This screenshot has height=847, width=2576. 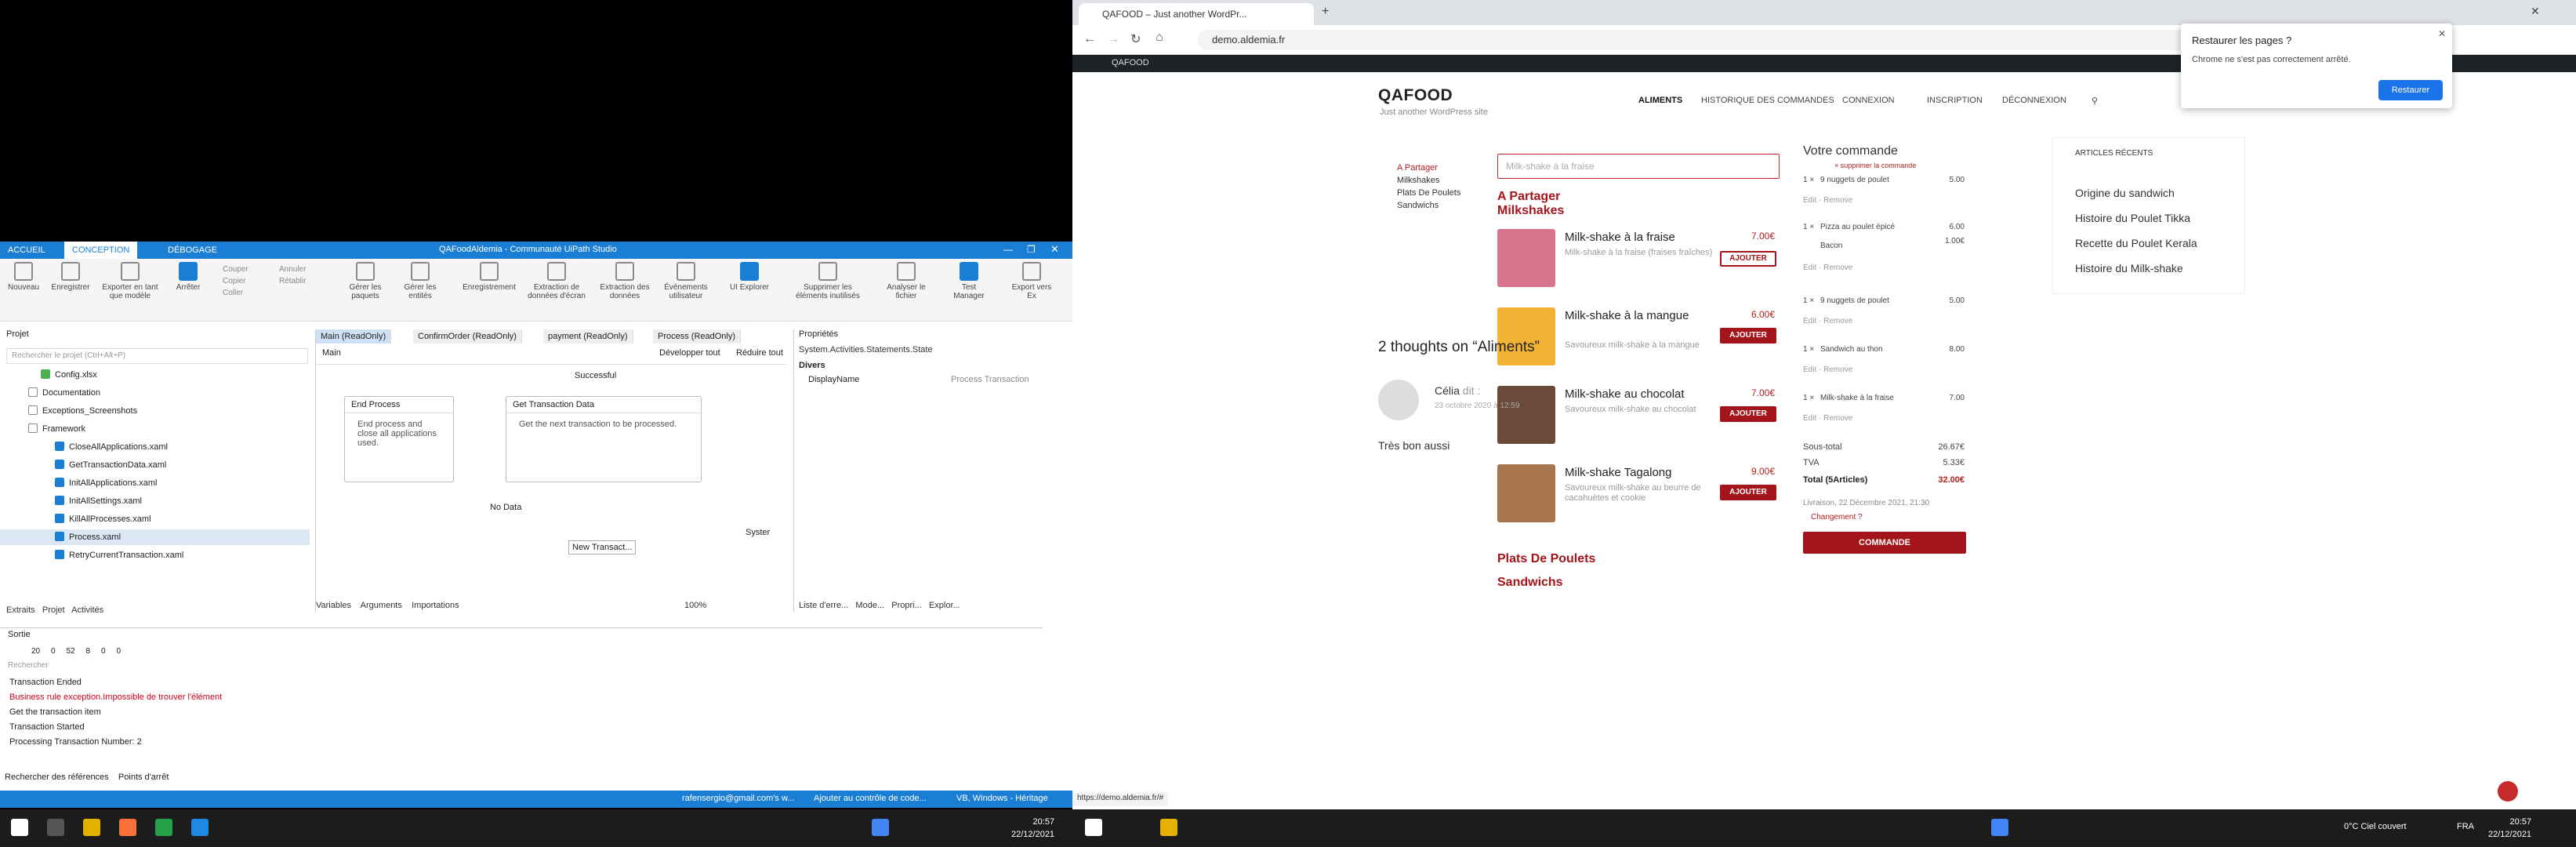 What do you see at coordinates (1002, 798) in the screenshot?
I see `profile-status: VB, Windows - Héritage` at bounding box center [1002, 798].